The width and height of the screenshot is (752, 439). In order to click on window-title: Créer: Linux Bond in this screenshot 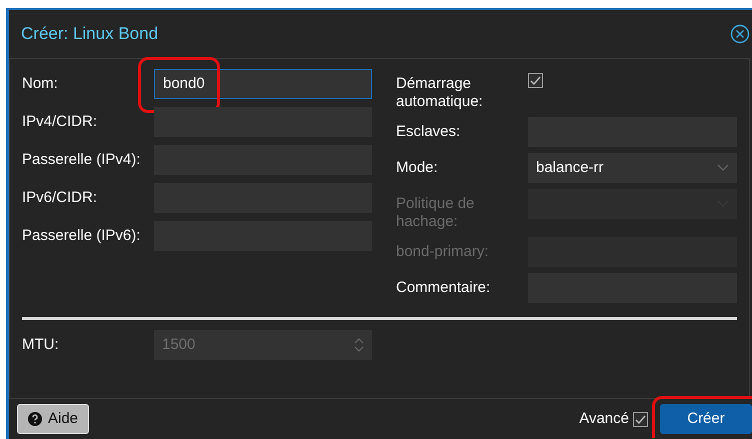, I will do `click(89, 34)`.